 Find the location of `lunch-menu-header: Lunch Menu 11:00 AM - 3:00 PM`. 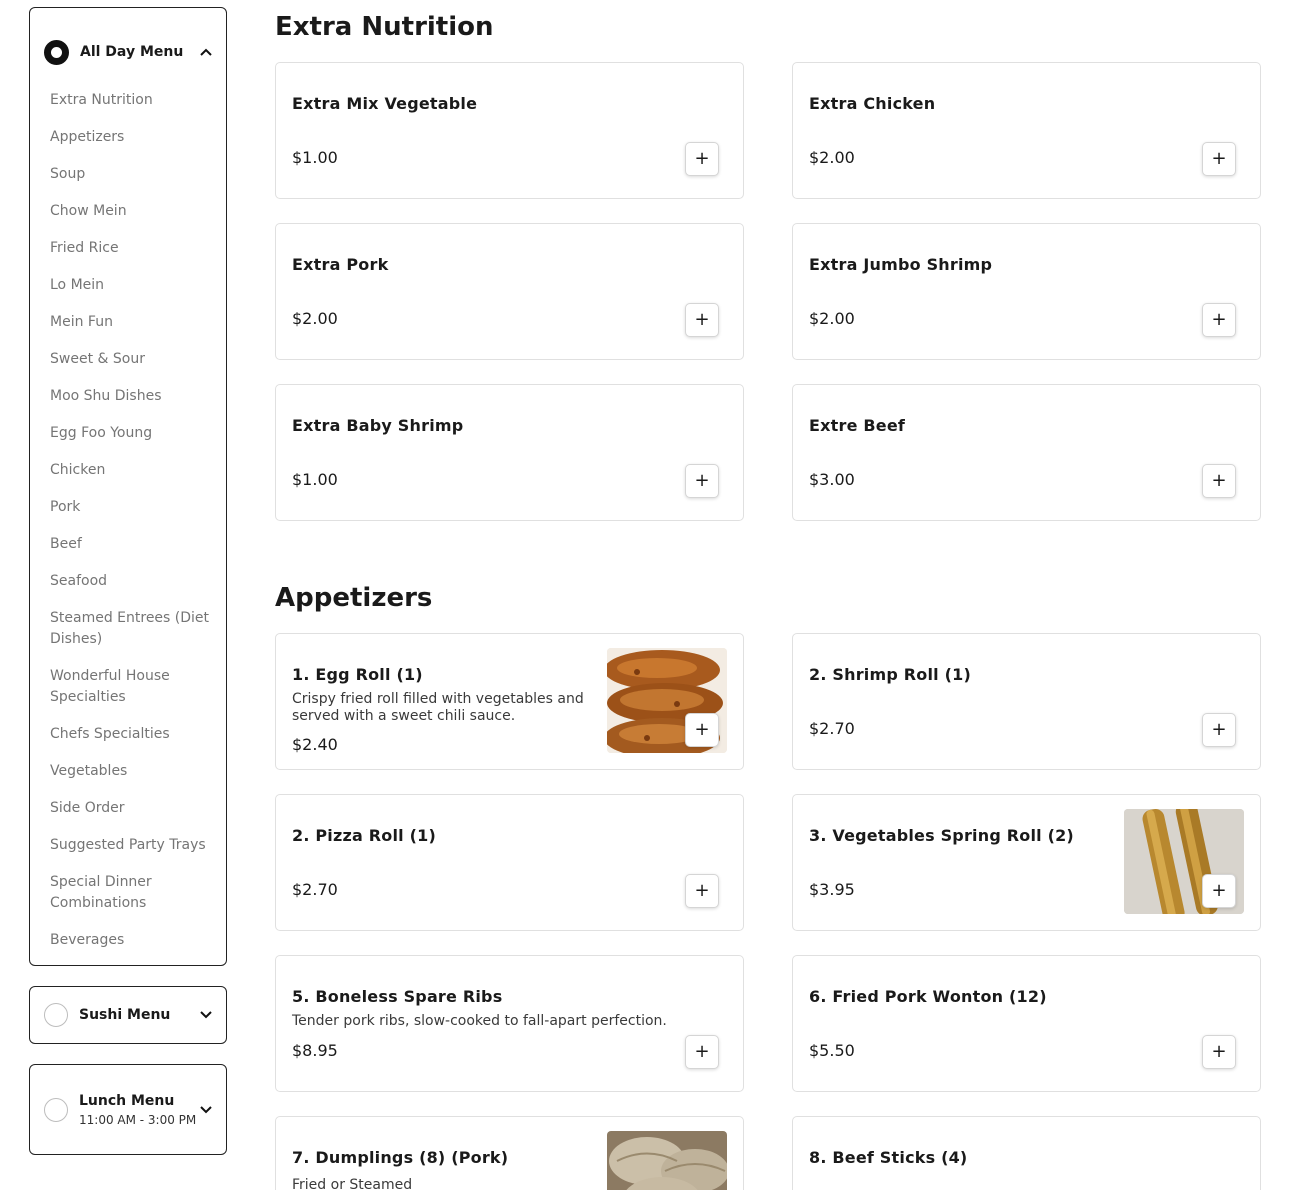

lunch-menu-header: Lunch Menu 11:00 AM - 3:00 PM is located at coordinates (128, 1109).